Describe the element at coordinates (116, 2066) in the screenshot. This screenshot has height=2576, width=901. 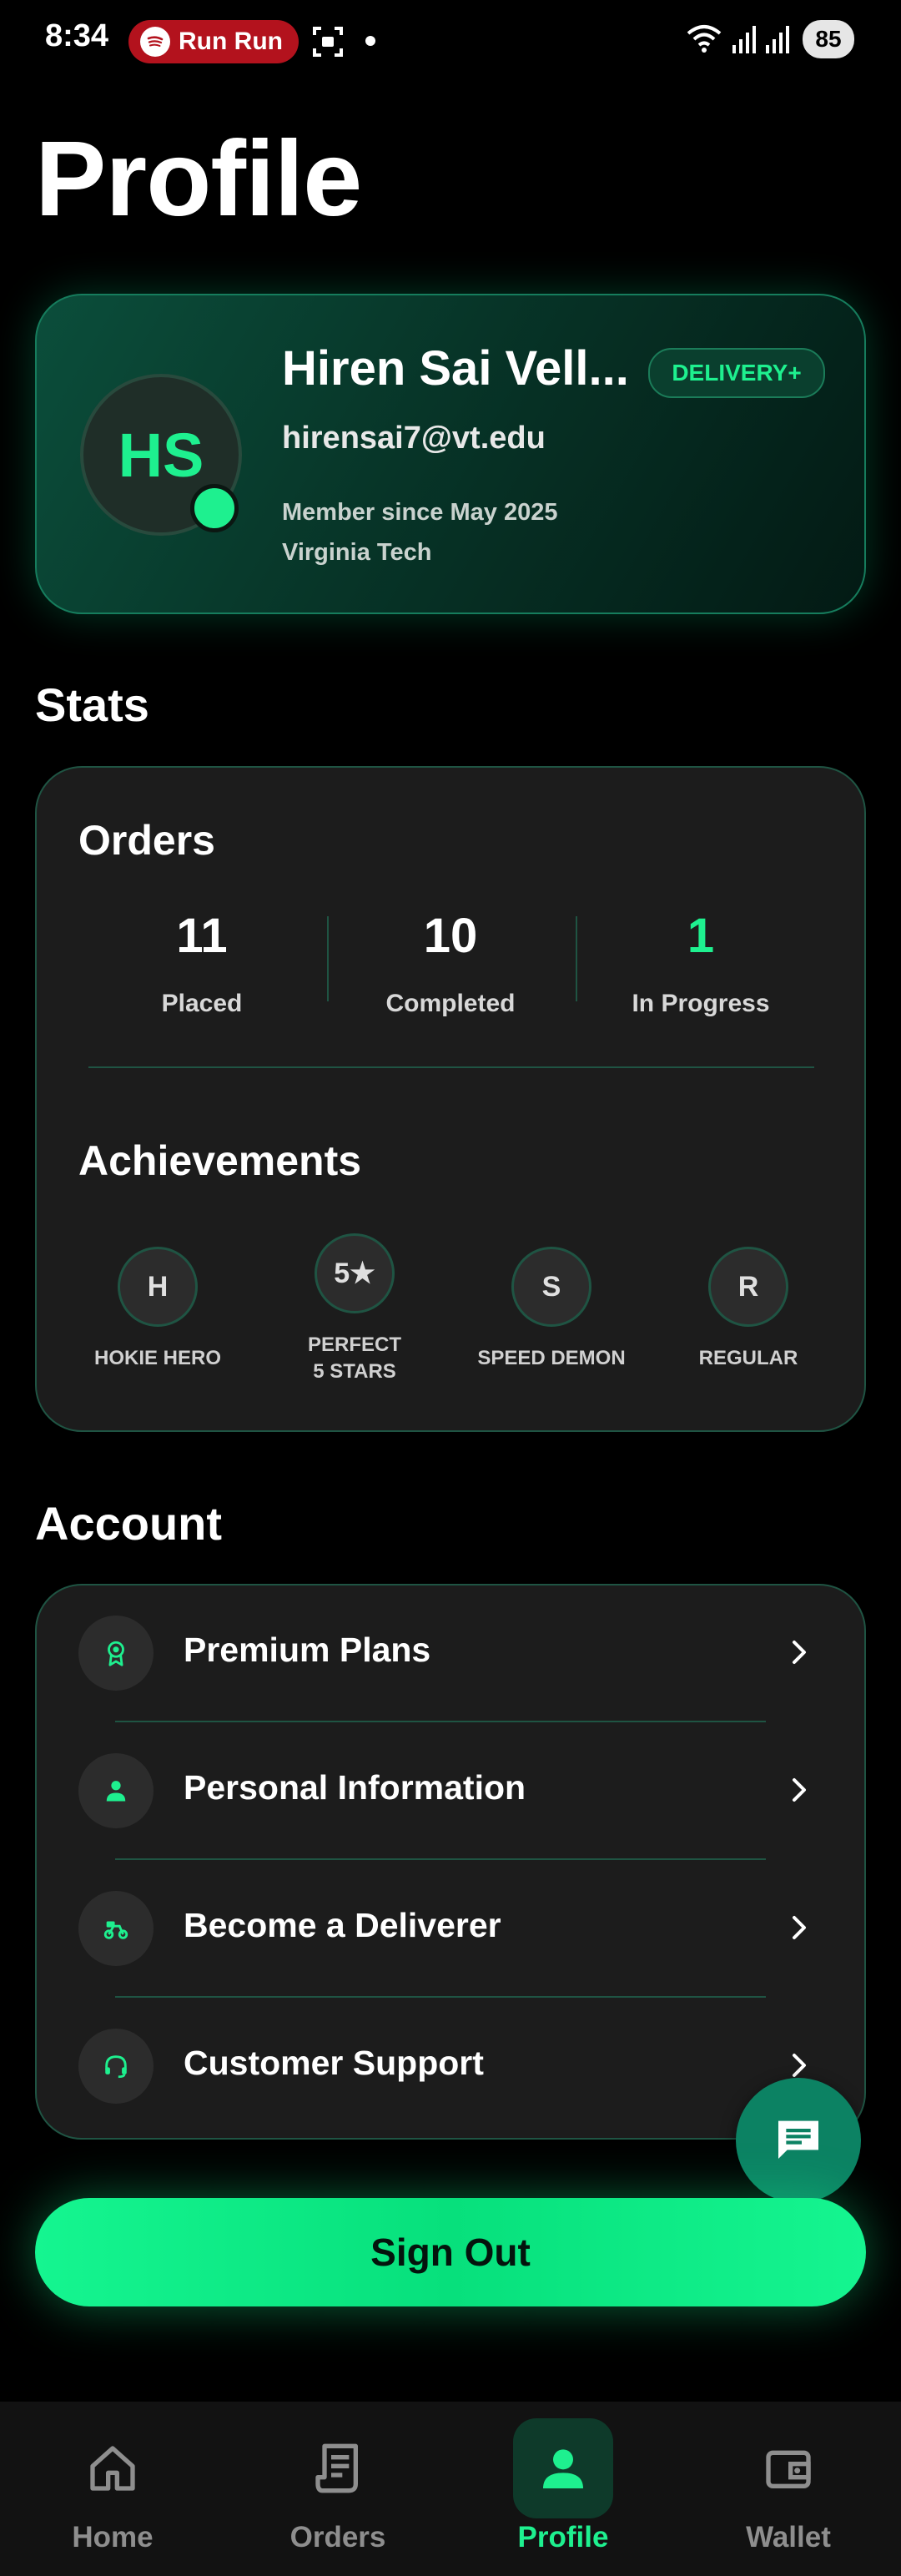
I see `headset-icon` at that location.